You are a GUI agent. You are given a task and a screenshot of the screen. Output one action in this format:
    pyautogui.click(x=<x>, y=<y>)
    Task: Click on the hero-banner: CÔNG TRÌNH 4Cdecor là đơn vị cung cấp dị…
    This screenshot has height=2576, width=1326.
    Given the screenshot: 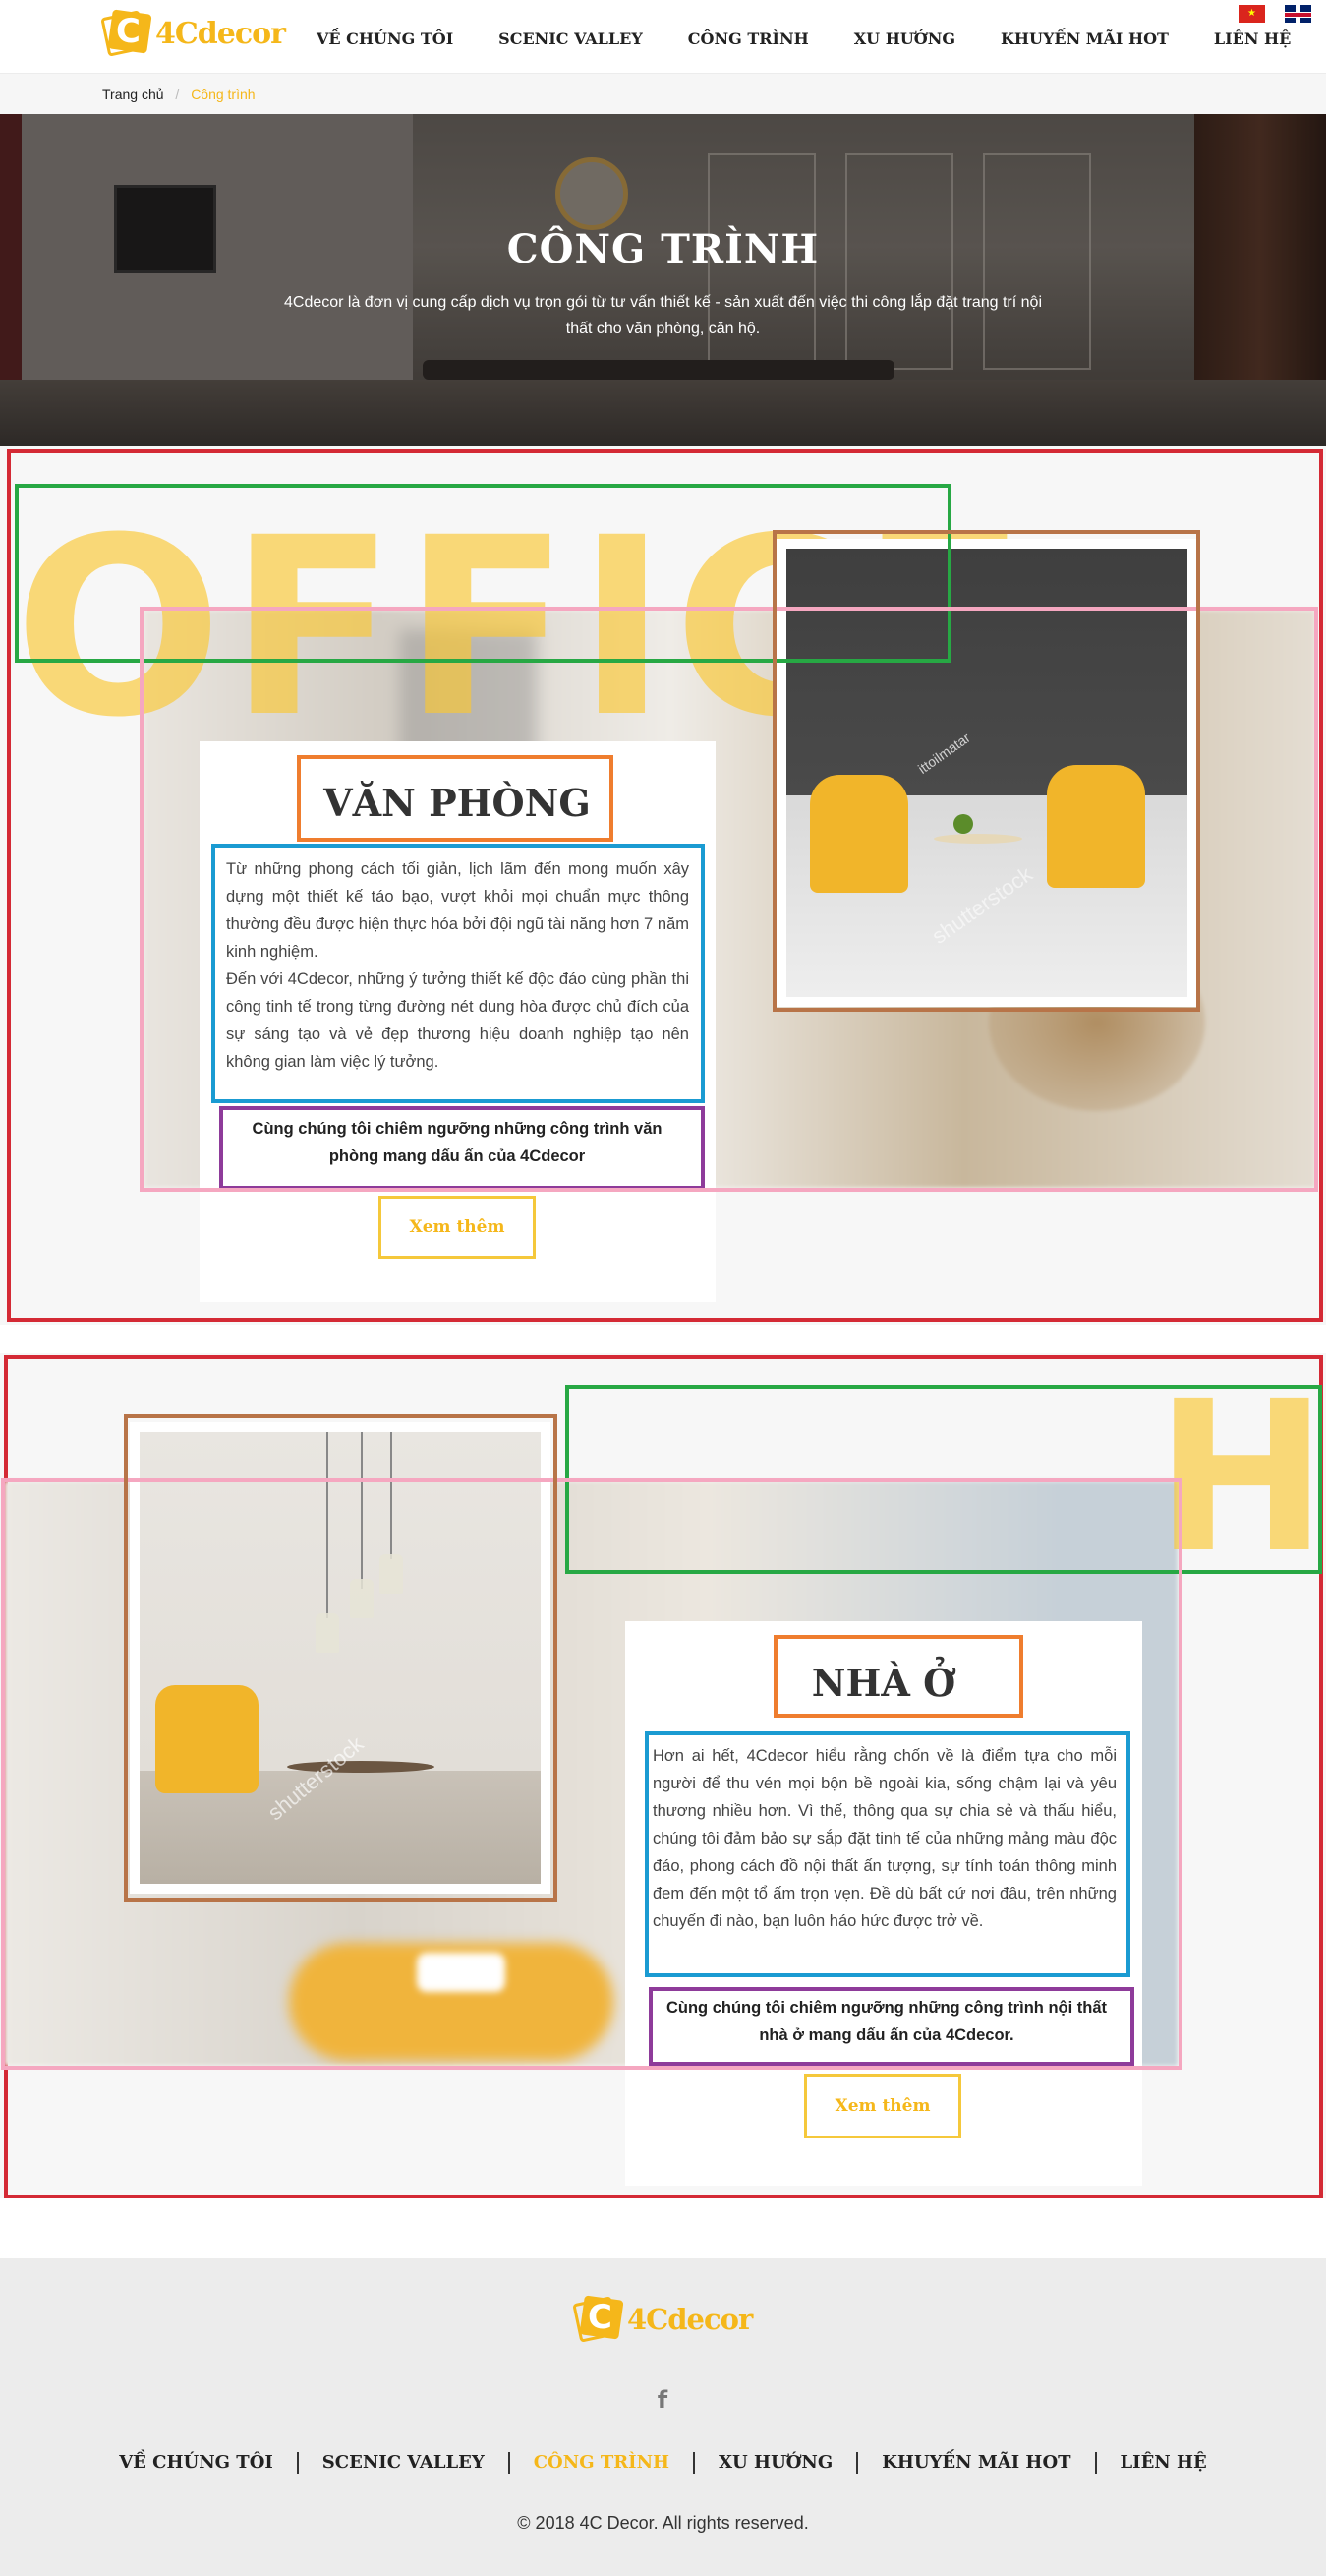 What is the action you would take?
    pyautogui.click(x=663, y=280)
    